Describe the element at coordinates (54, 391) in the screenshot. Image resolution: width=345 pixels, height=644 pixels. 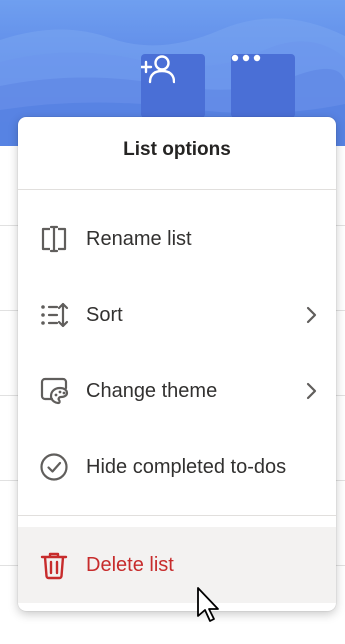
I see `theme-icon` at that location.